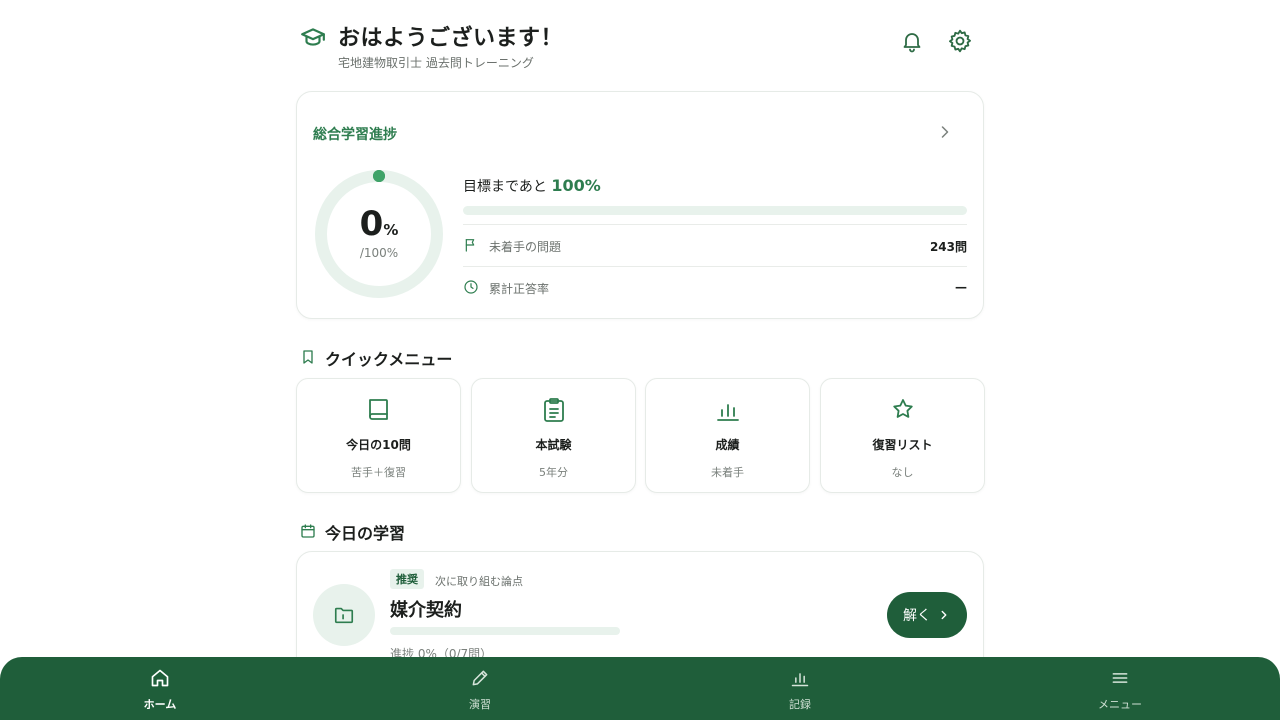 This screenshot has width=1280, height=720. What do you see at coordinates (308, 357) in the screenshot?
I see `bookmark-icon` at bounding box center [308, 357].